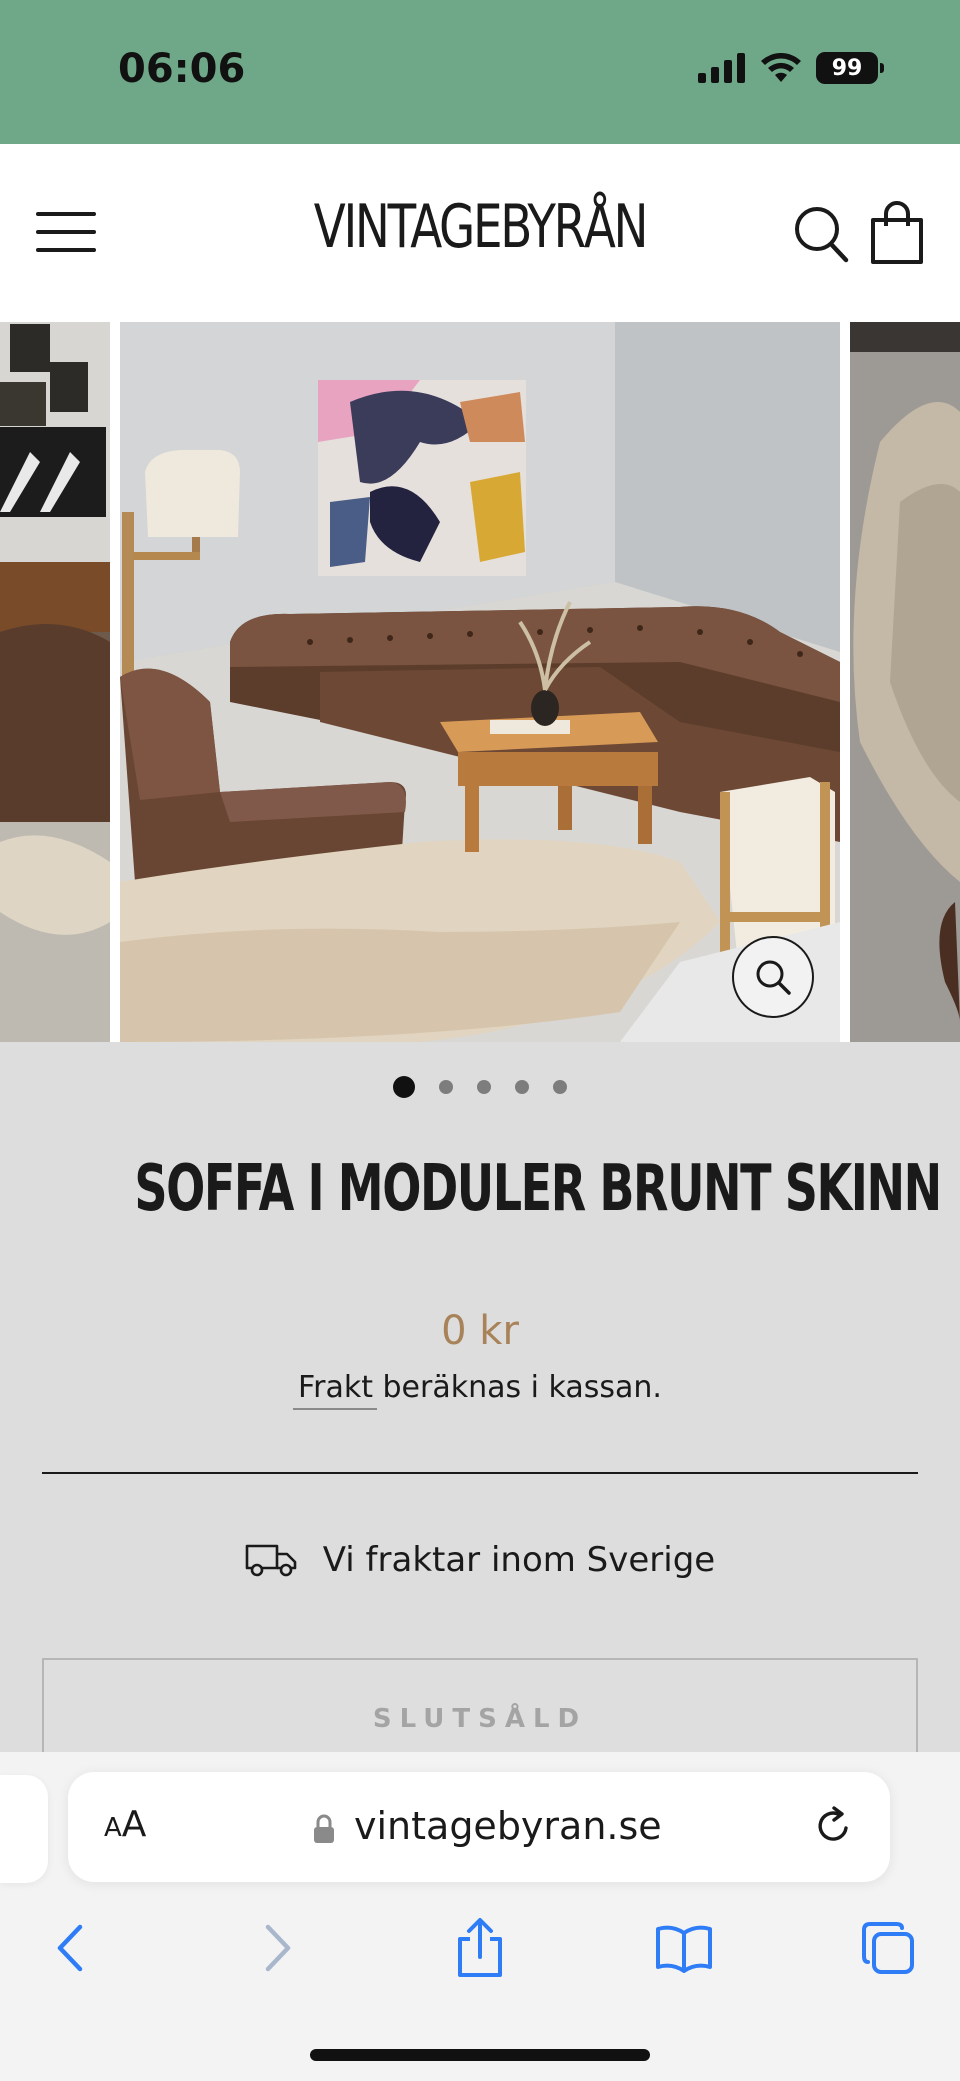 The width and height of the screenshot is (960, 2081). What do you see at coordinates (517, 1387) in the screenshot?
I see `shipping-note-text: beräknas i kassan.` at bounding box center [517, 1387].